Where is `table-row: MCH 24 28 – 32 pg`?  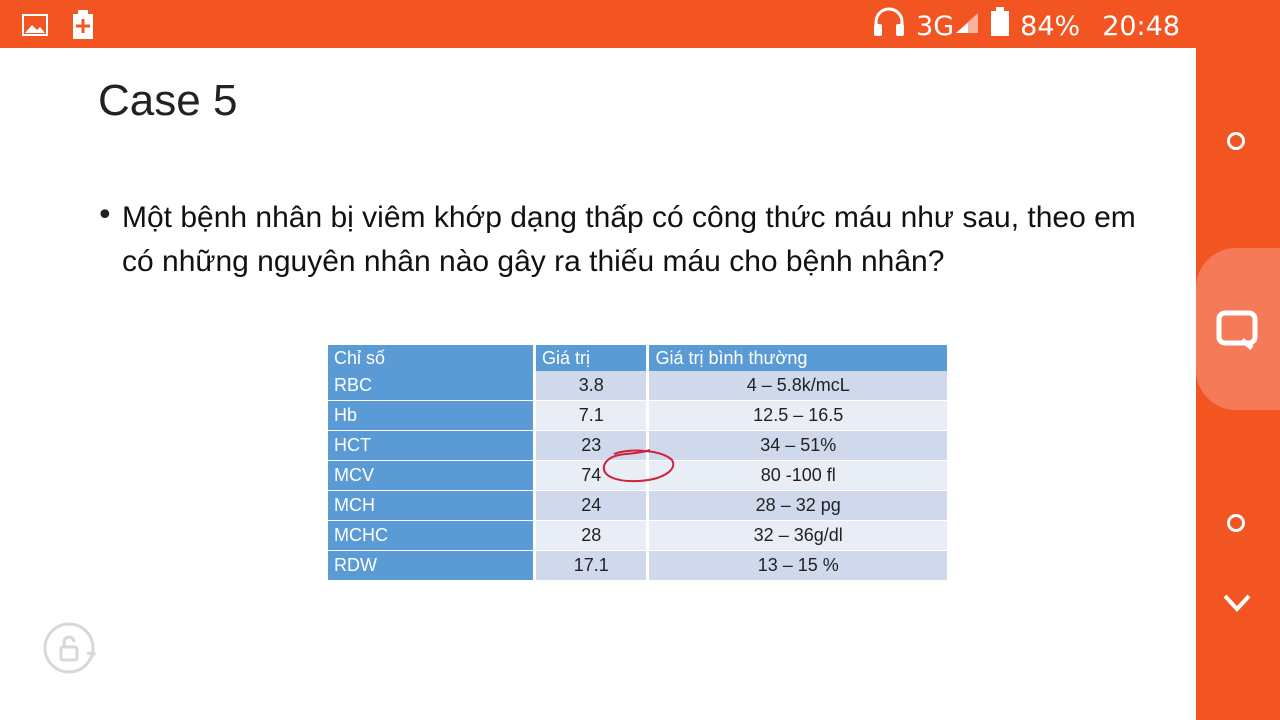
table-row: MCH 24 28 – 32 pg is located at coordinates (639, 505).